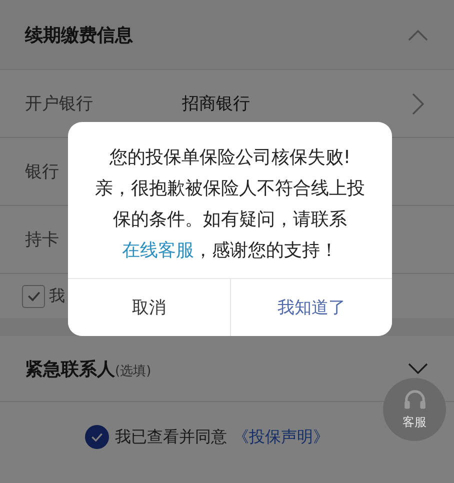  What do you see at coordinates (230, 204) in the screenshot?
I see `dialog-message: 您的投保单保险公司核保失败!亲，很抱歉被保险人不符合线上投保的条件。如有疑问，请联系 在线客服，感谢您的支持！` at bounding box center [230, 204].